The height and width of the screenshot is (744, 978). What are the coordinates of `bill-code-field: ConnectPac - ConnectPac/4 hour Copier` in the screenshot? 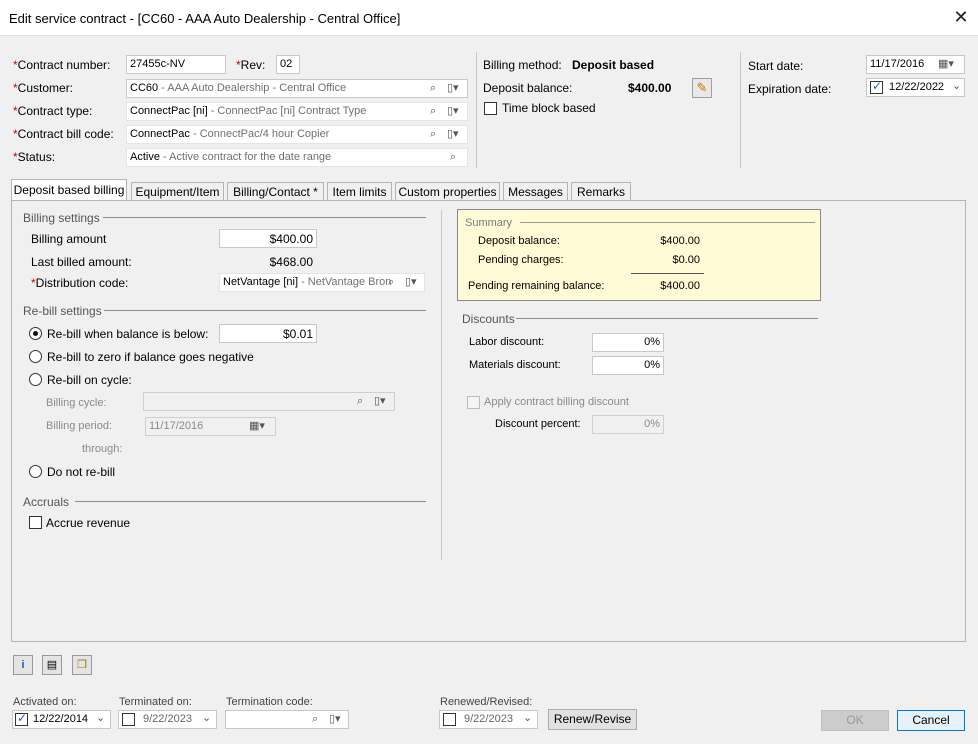 It's located at (297, 134).